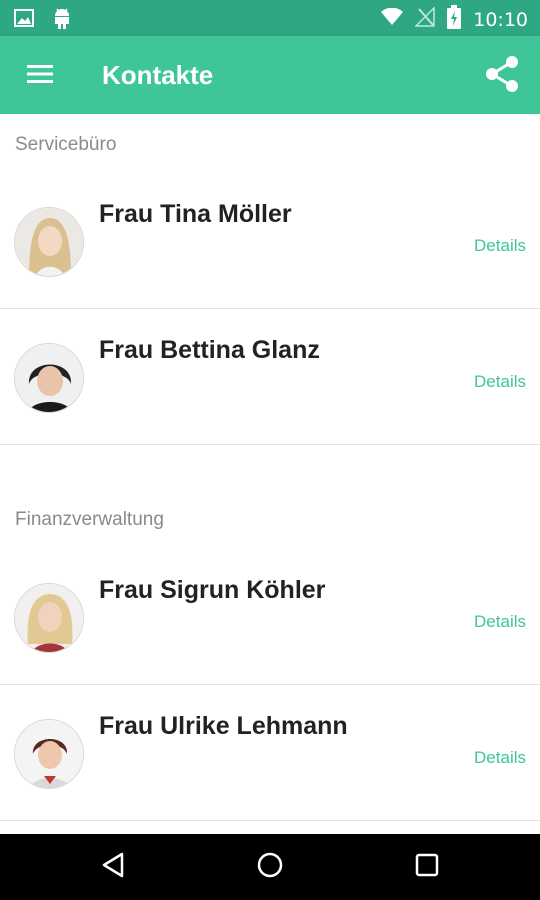 The height and width of the screenshot is (900, 540). I want to click on home-button, so click(270, 867).